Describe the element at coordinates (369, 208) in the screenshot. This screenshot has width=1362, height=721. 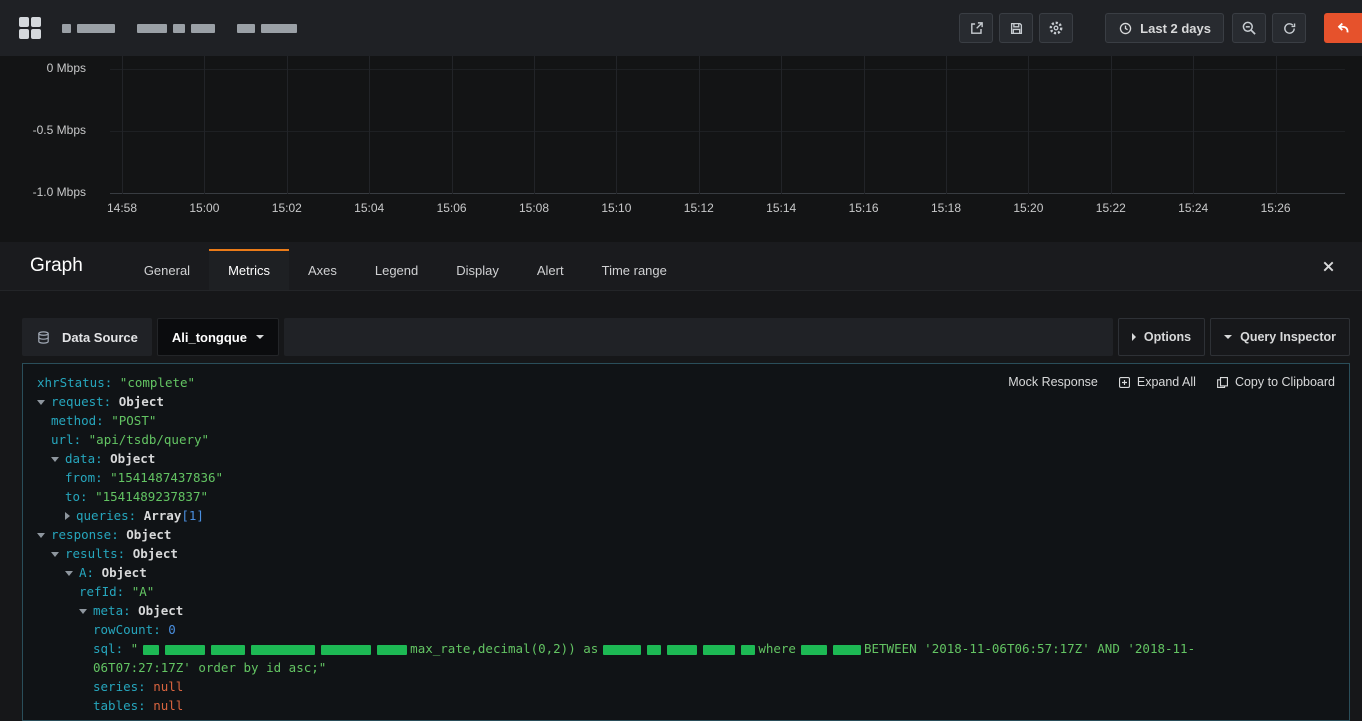
I see `x-axis-label: 15:04` at that location.